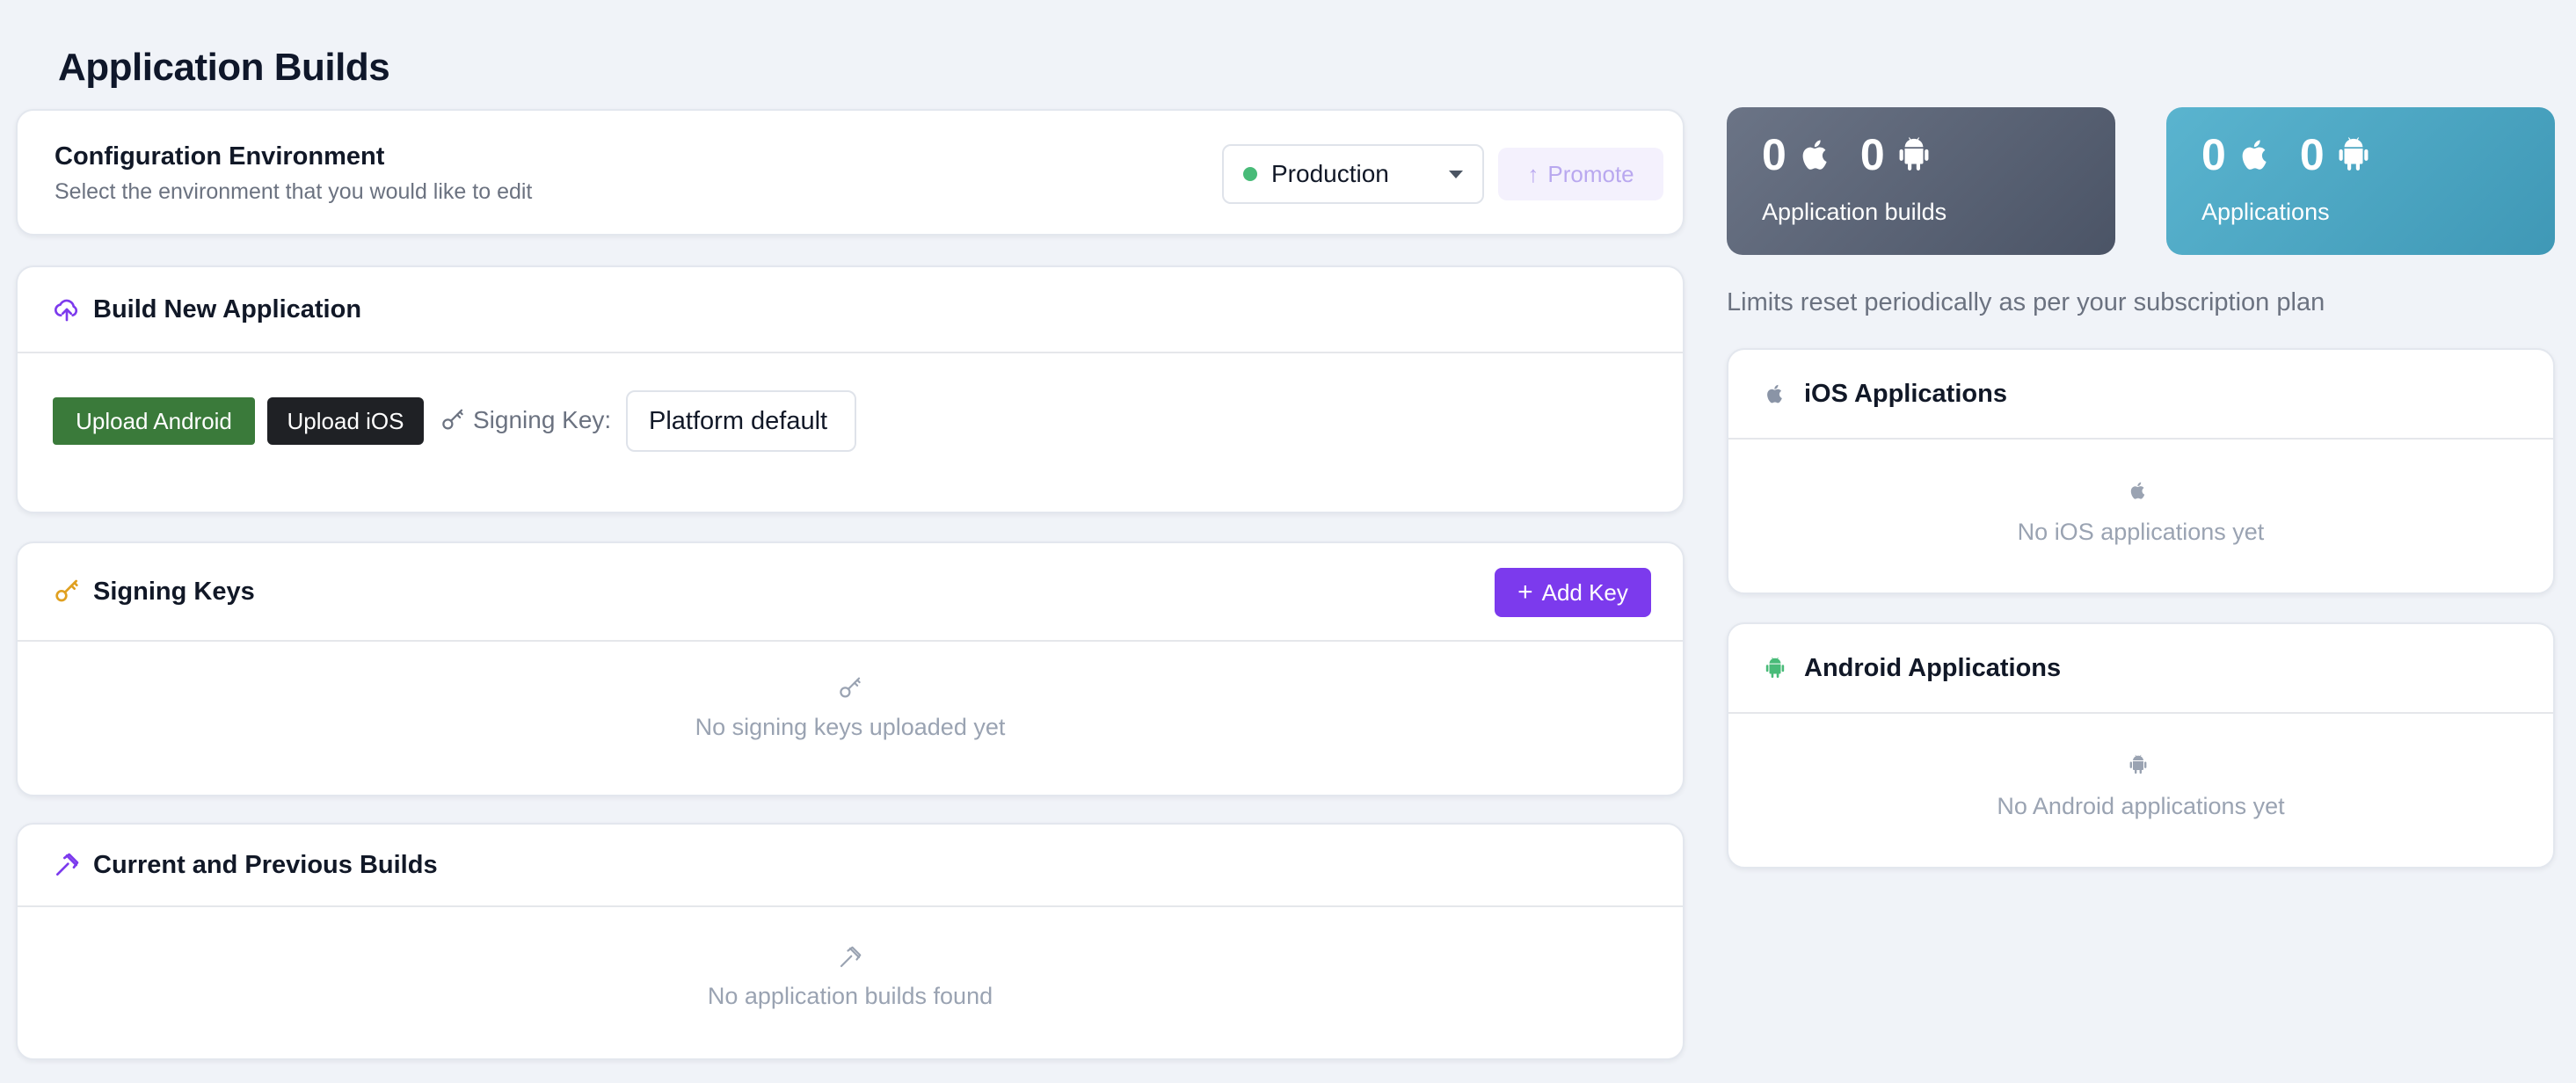 Image resolution: width=2576 pixels, height=1083 pixels. What do you see at coordinates (741, 421) in the screenshot?
I see `signing-key-select: Platform default` at bounding box center [741, 421].